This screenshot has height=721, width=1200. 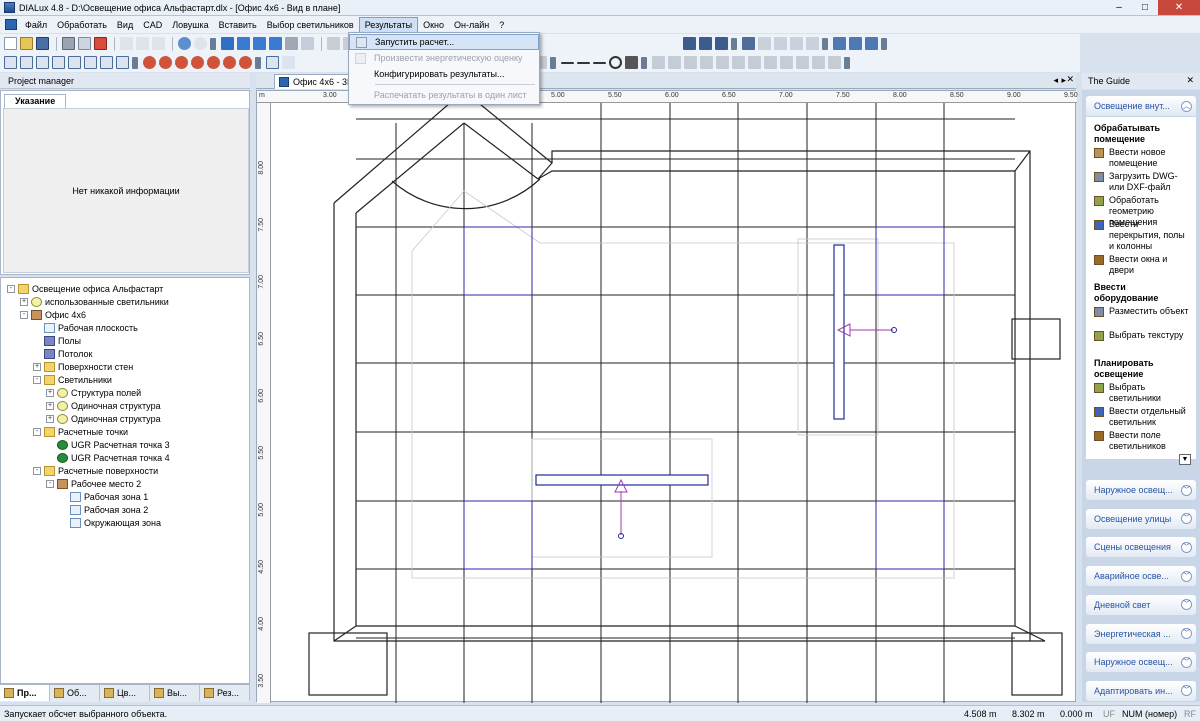 I want to click on tree-item: - Офис 4x6, so click(x=53, y=314).